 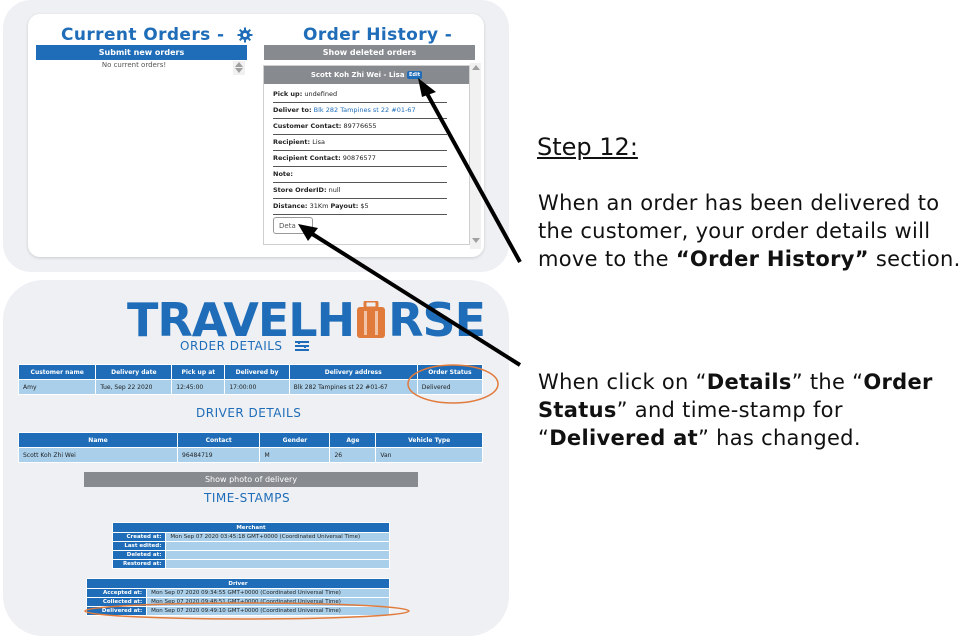 I want to click on step-title: Step 12:, so click(x=587, y=147).